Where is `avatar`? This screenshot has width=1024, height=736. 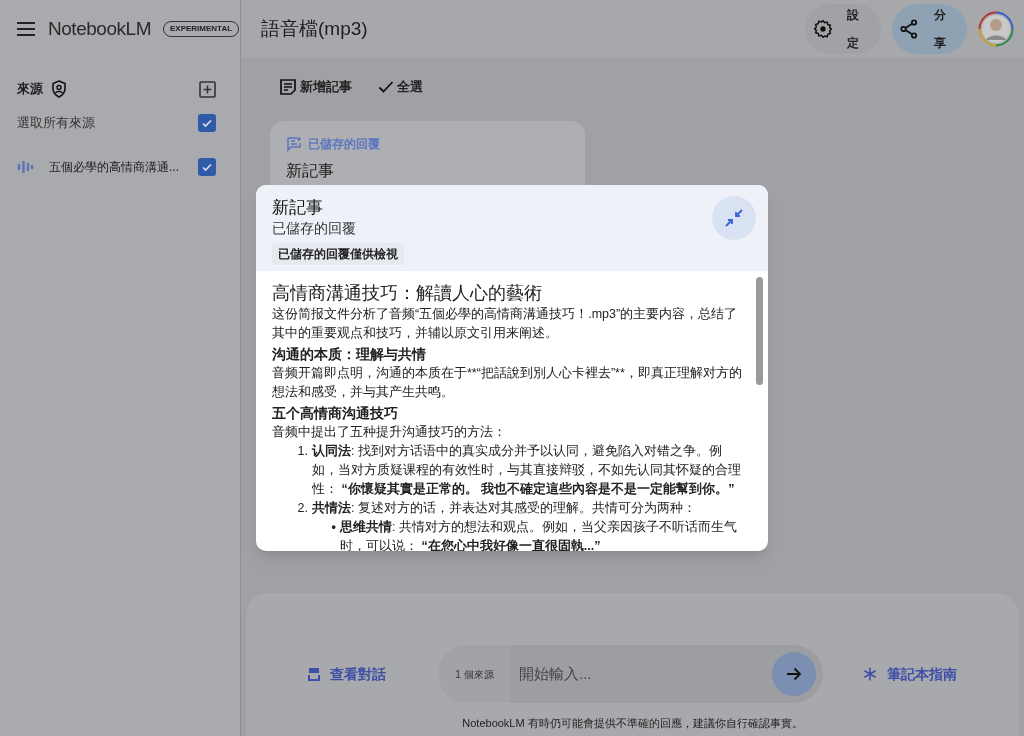
avatar is located at coordinates (996, 29).